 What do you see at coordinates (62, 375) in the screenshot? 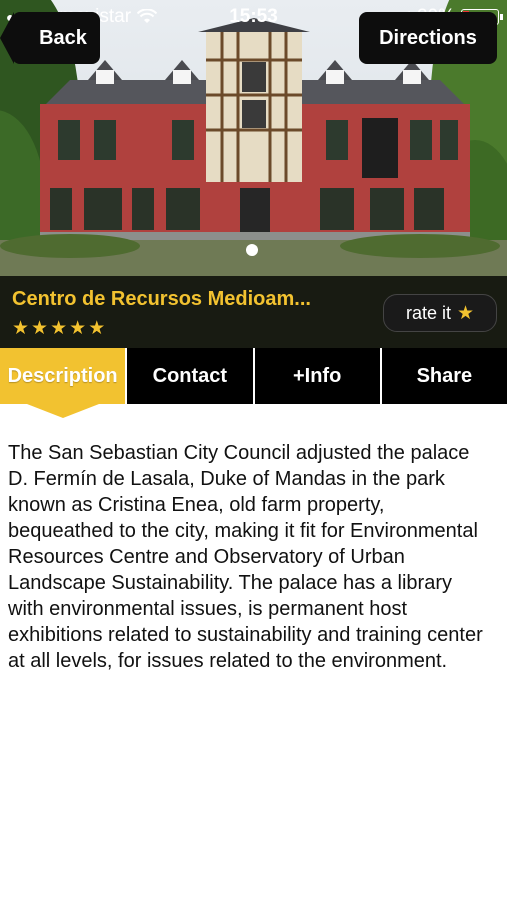
I see `tab-label: Description` at bounding box center [62, 375].